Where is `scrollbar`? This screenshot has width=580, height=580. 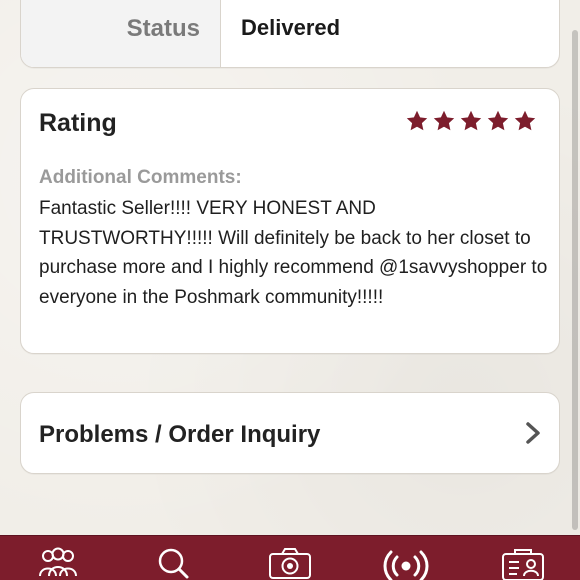 scrollbar is located at coordinates (575, 280).